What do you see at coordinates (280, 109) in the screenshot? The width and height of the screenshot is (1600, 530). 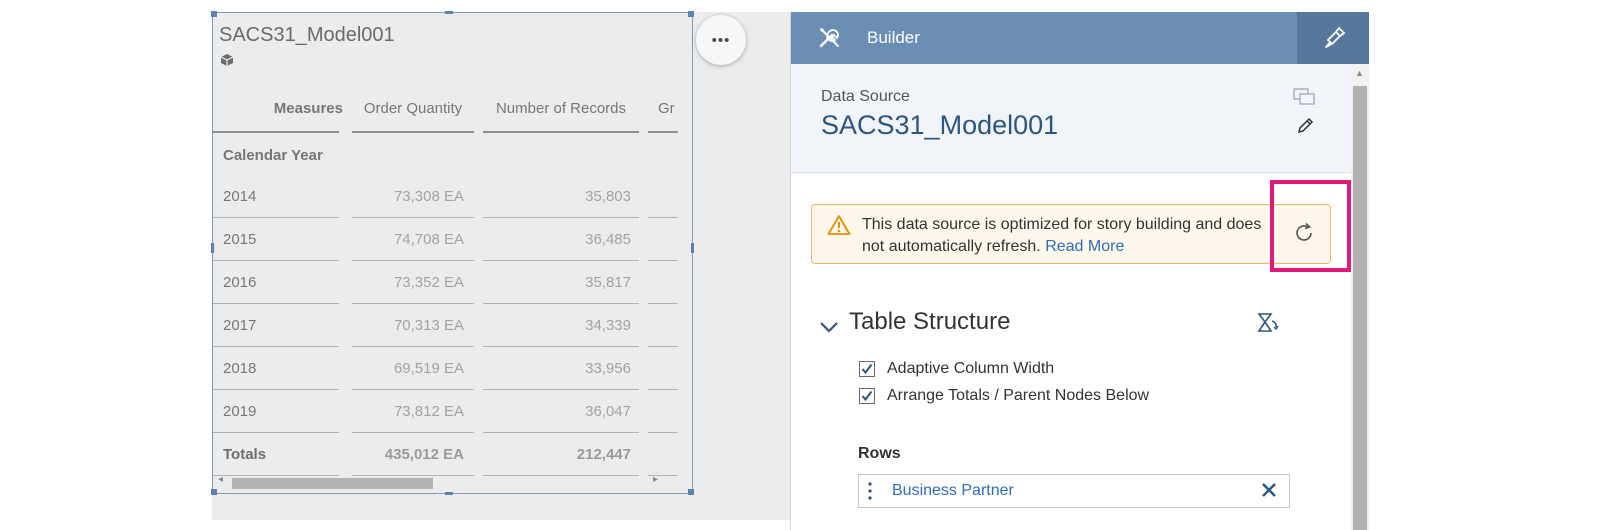 I see `header-measures: Measures` at bounding box center [280, 109].